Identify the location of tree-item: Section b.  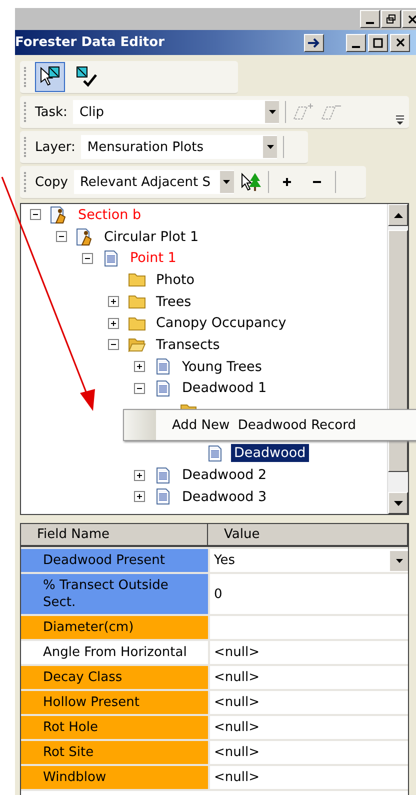
(109, 215).